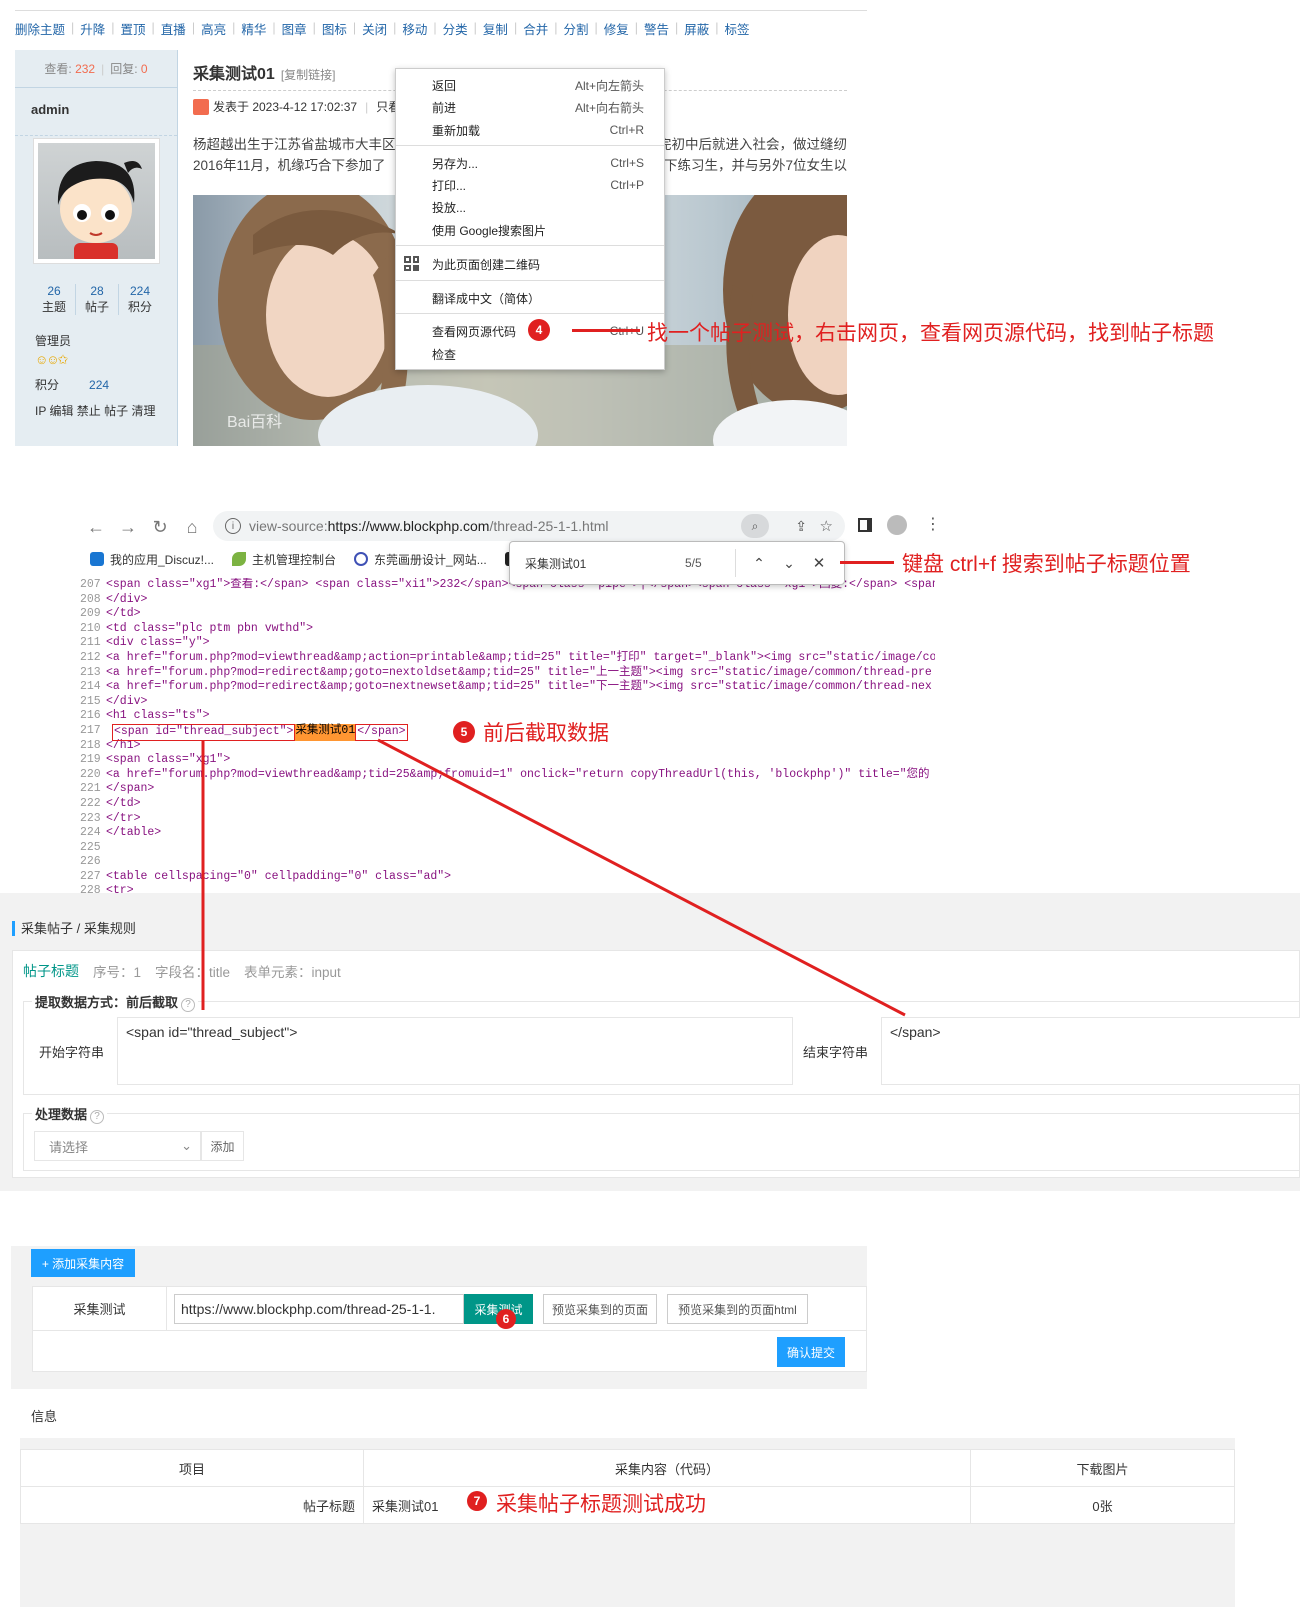  I want to click on credits-count: 224, so click(140, 291).